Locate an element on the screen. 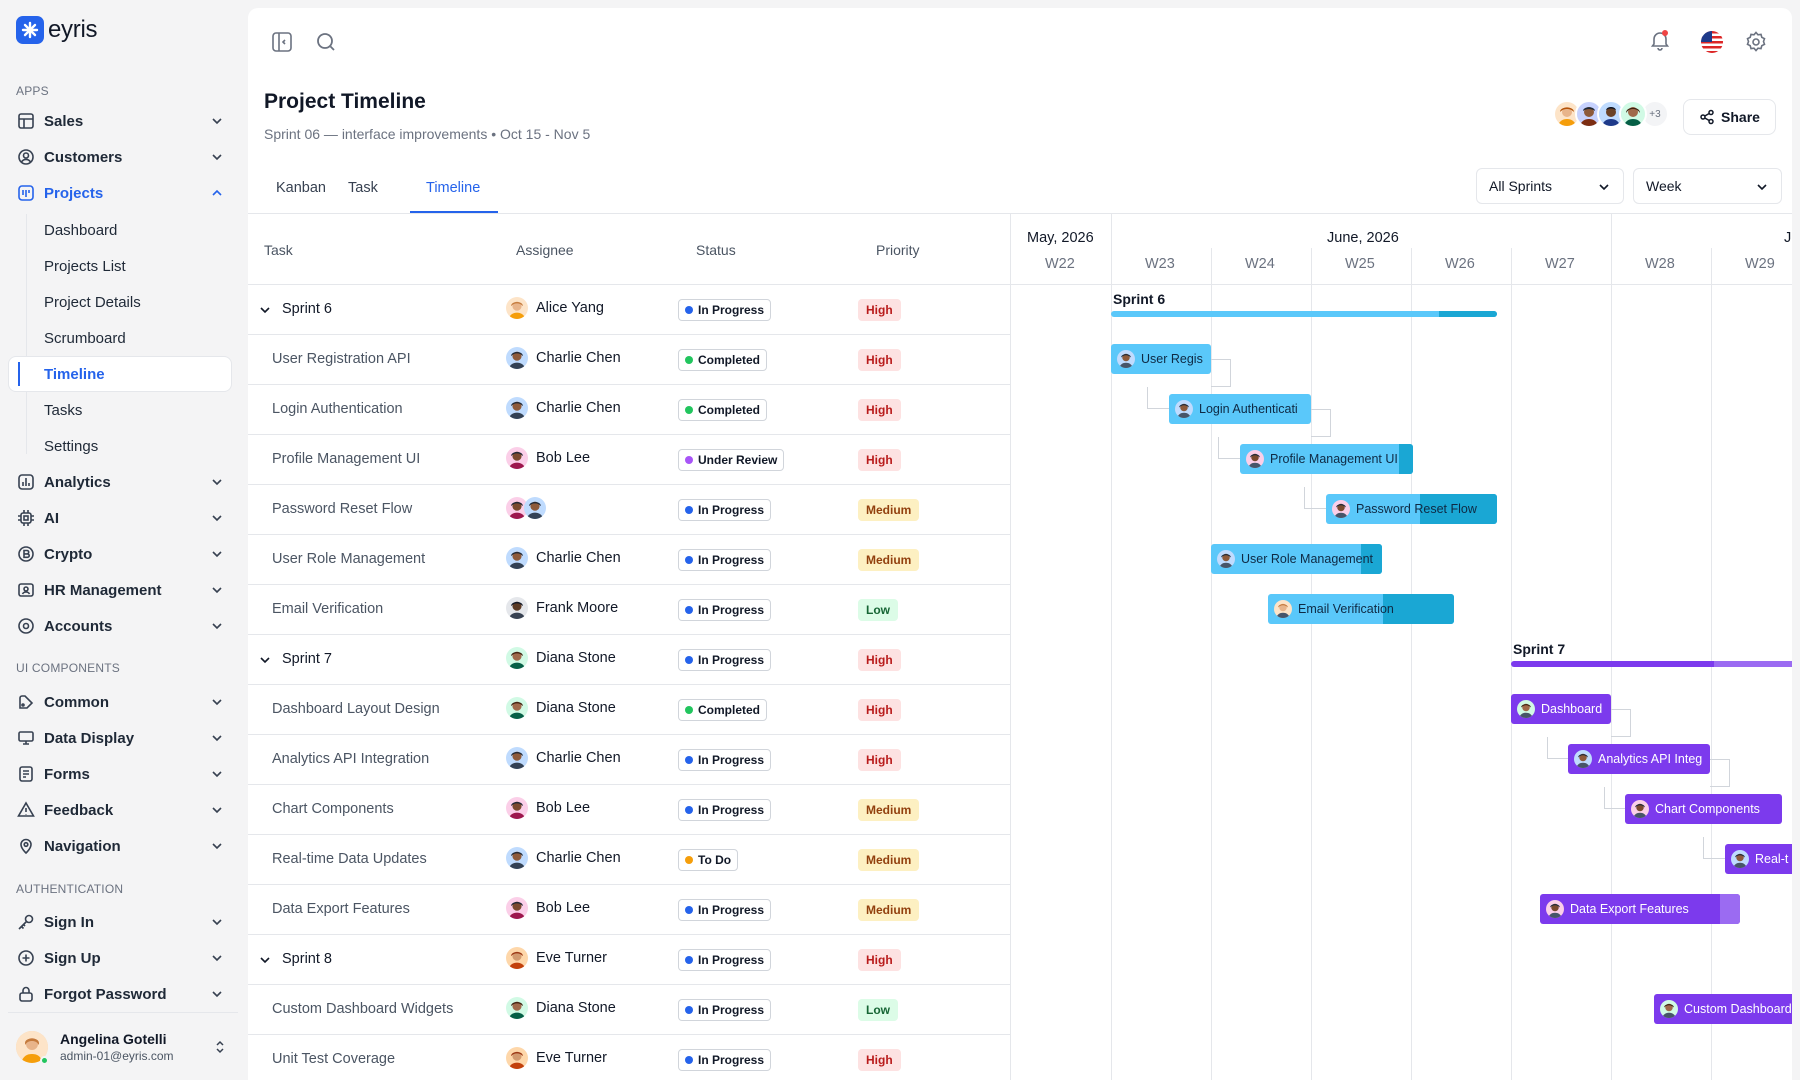 The width and height of the screenshot is (1800, 1080). tab-timeline: Timeline is located at coordinates (453, 188).